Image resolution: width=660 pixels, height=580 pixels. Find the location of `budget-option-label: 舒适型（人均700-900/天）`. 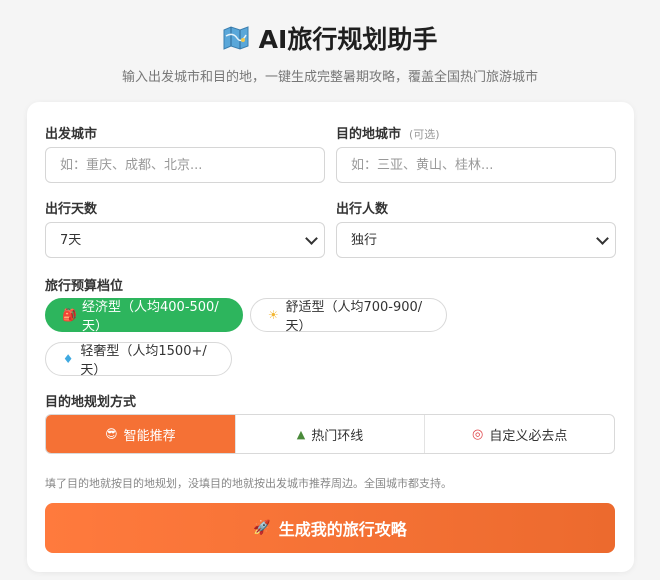

budget-option-label: 舒适型（人均700-900/天） is located at coordinates (354, 317).